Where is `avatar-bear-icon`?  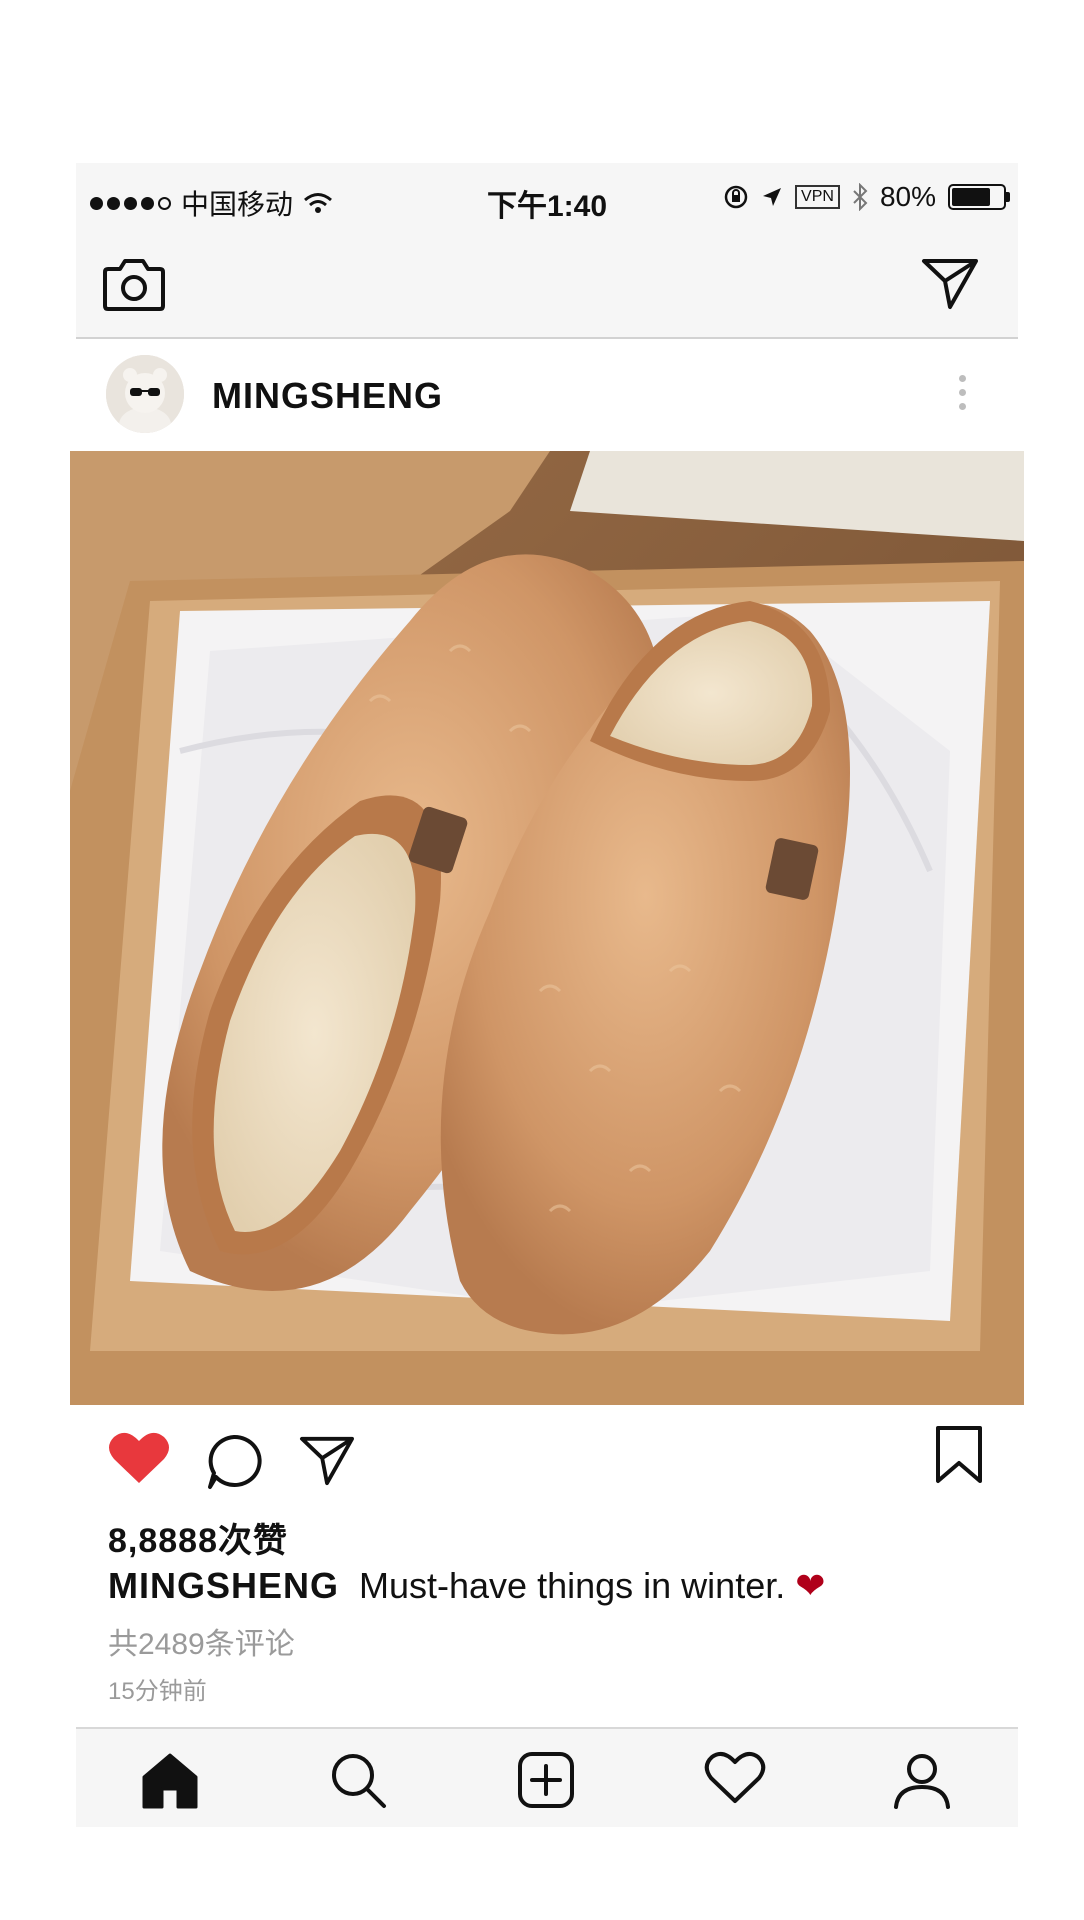 avatar-bear-icon is located at coordinates (145, 394).